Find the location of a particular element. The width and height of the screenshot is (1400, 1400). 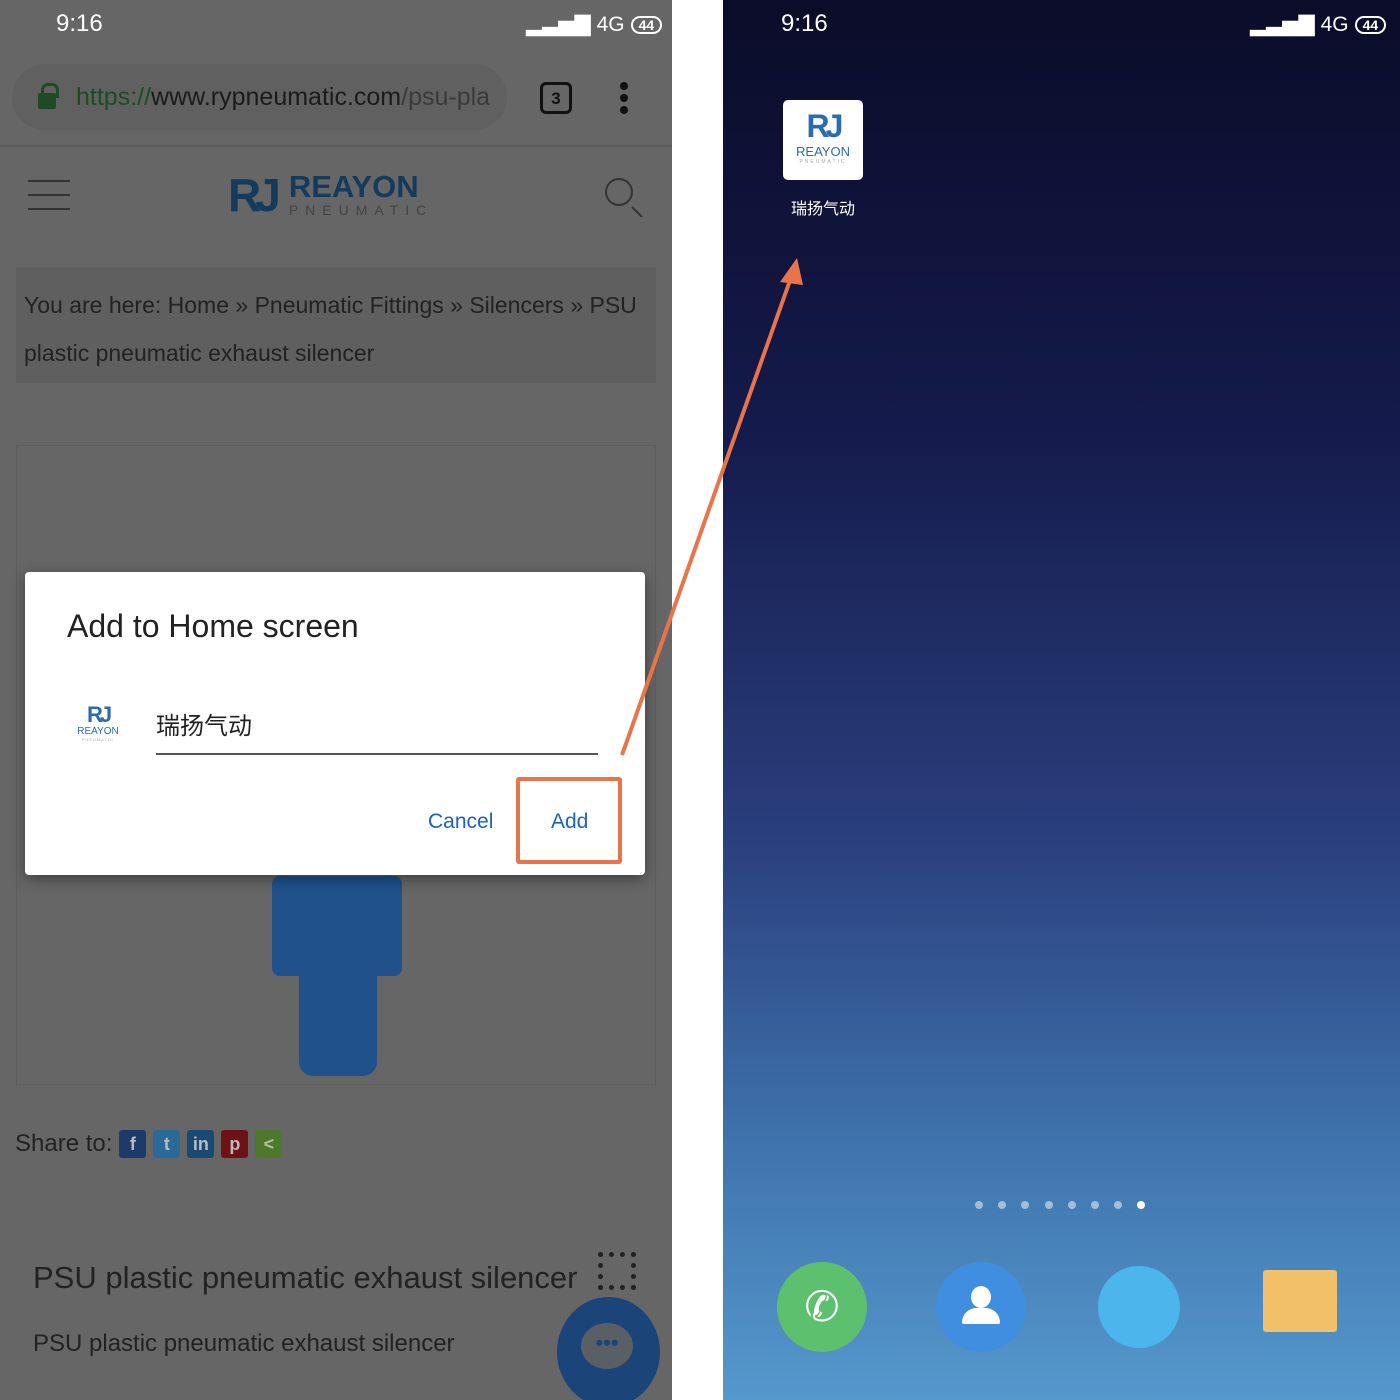

chat-button: ••• is located at coordinates (608, 1348).